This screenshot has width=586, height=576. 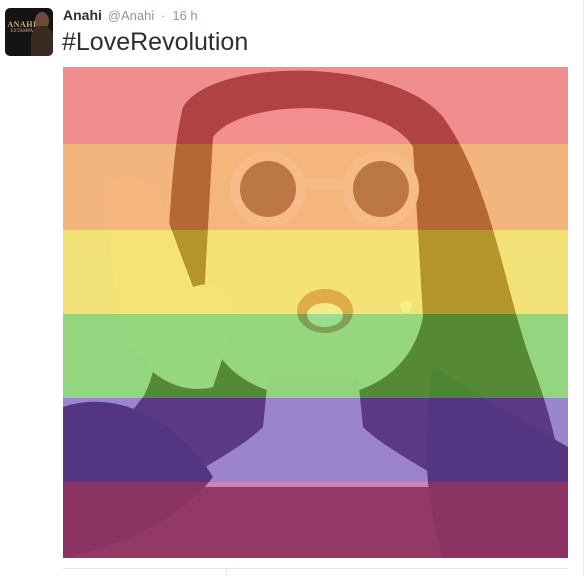 I want to click on stripe-violet, so click(x=315, y=520).